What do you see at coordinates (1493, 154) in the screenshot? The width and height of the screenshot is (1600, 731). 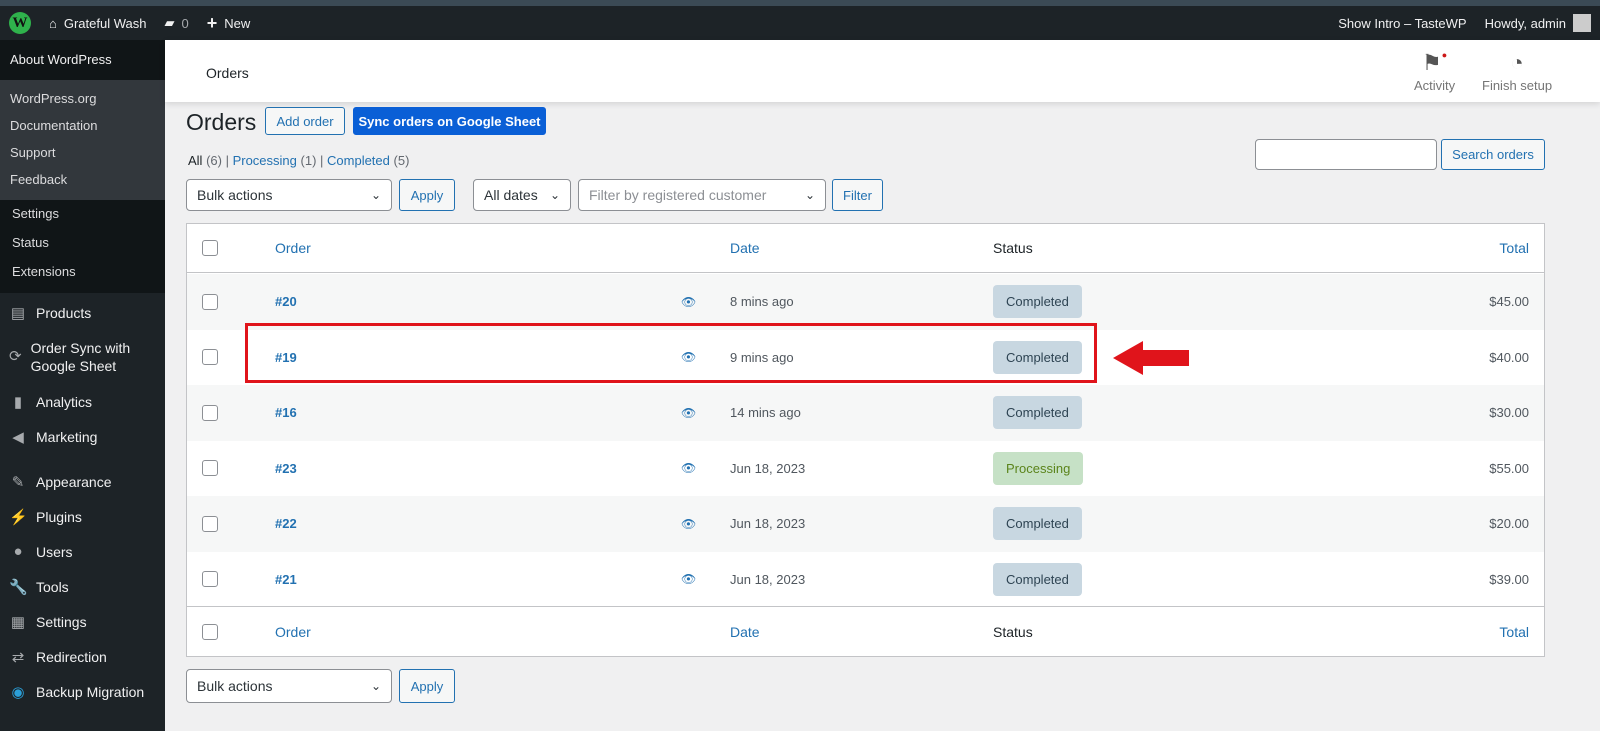 I see `search-orders-button: Search orders` at bounding box center [1493, 154].